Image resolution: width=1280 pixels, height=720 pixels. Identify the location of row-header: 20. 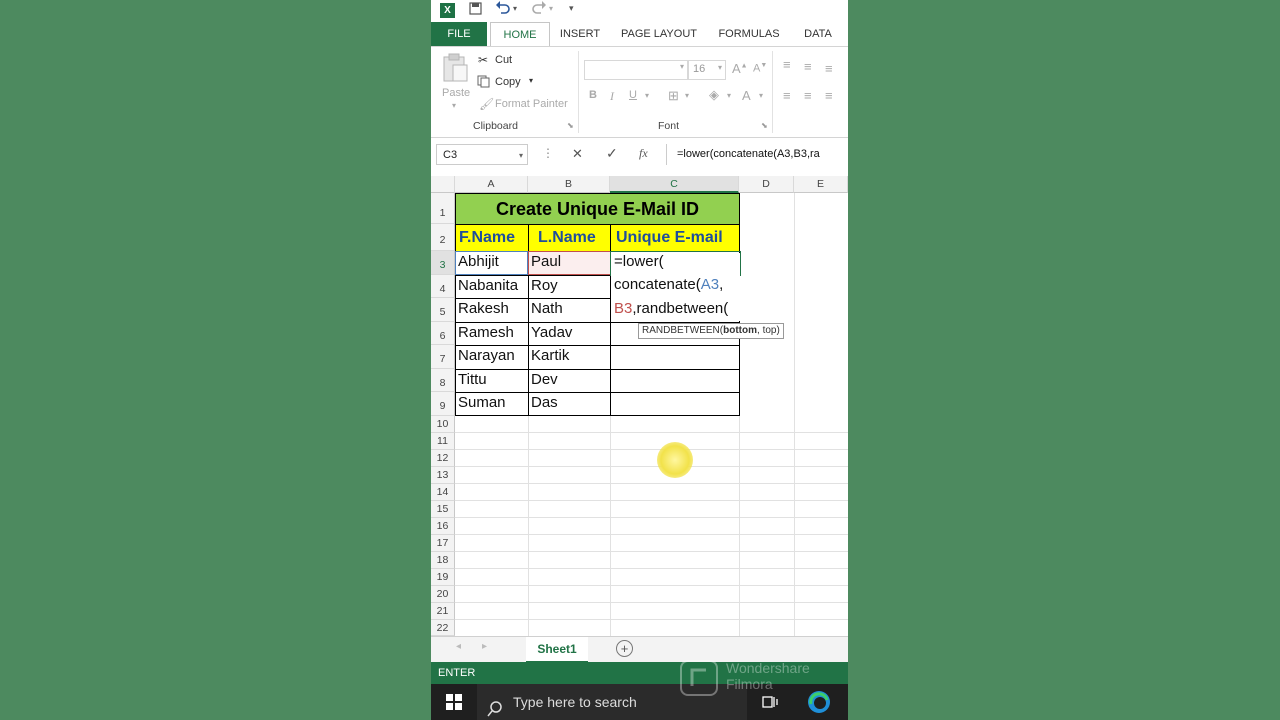
(443, 594).